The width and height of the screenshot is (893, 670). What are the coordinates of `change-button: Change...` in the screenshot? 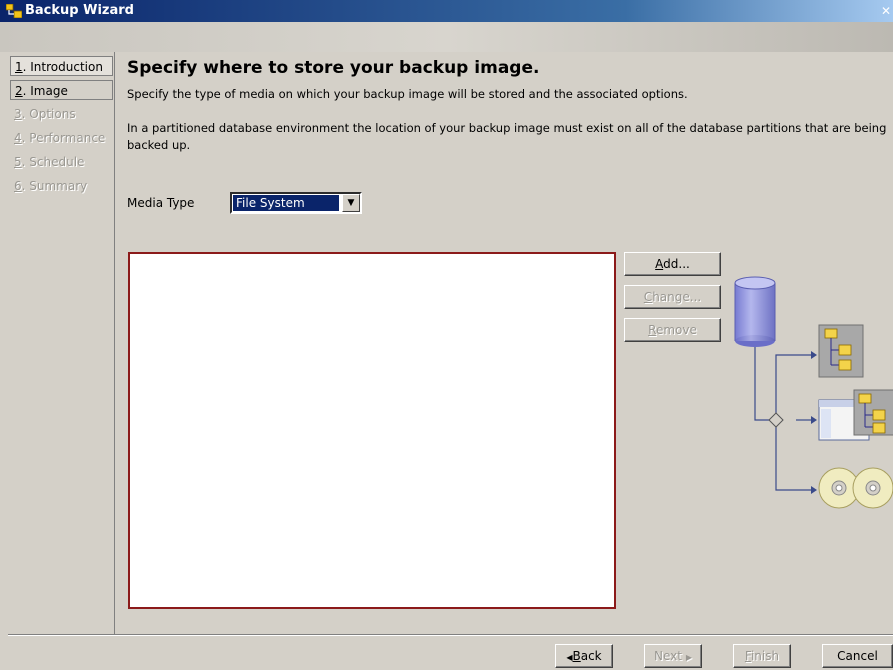 It's located at (672, 297).